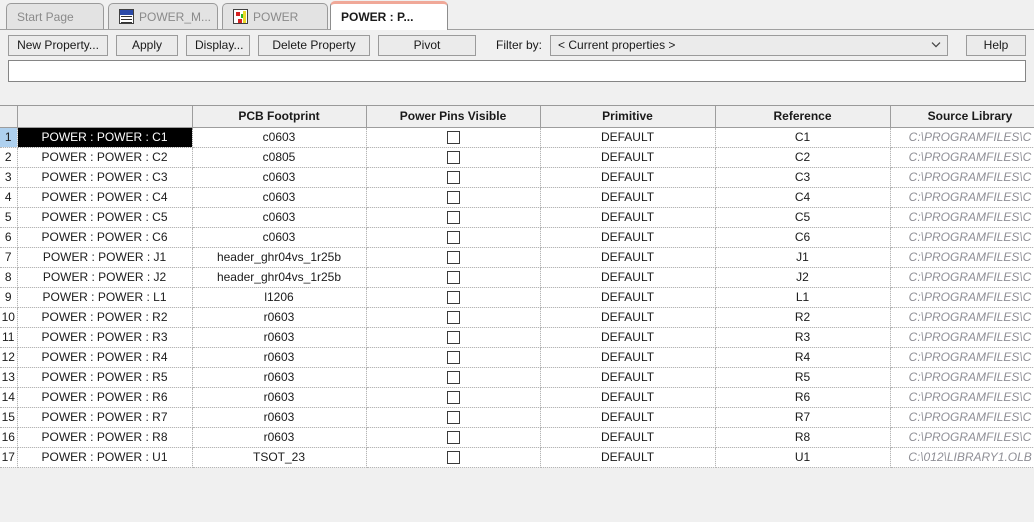  I want to click on help-button: Help, so click(996, 45).